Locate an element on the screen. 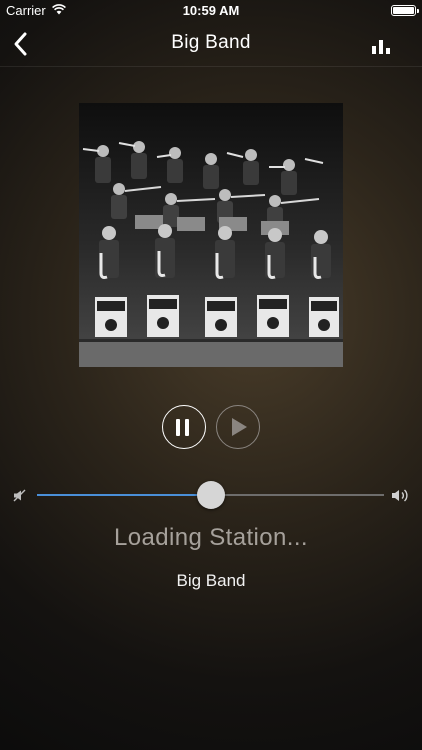 The image size is (422, 750). status-time: 10:59 AM is located at coordinates (211, 10).